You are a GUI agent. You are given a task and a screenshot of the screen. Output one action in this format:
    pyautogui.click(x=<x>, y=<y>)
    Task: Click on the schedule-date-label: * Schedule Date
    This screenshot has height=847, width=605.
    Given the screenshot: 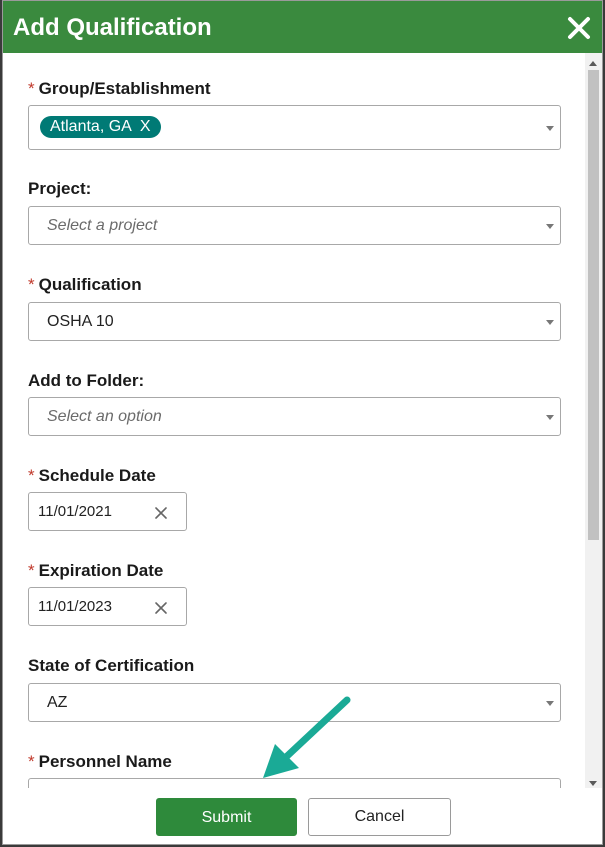 What is the action you would take?
    pyautogui.click(x=92, y=475)
    